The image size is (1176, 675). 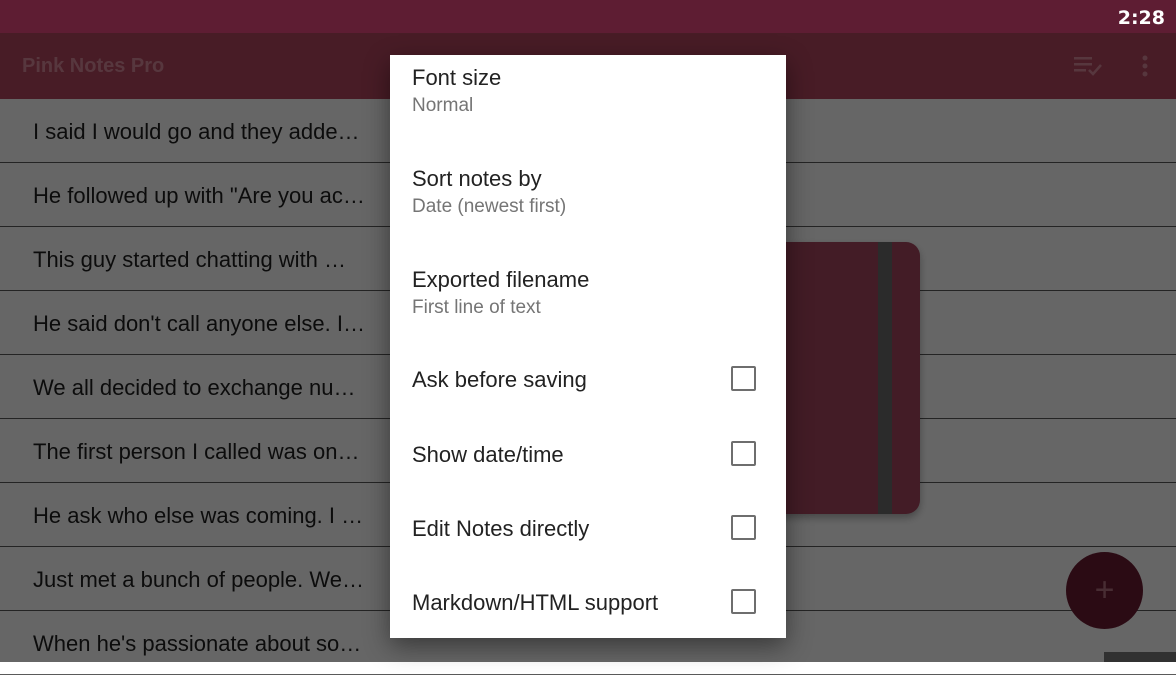 I want to click on font-size-pref: Font size Normal, so click(x=456, y=91).